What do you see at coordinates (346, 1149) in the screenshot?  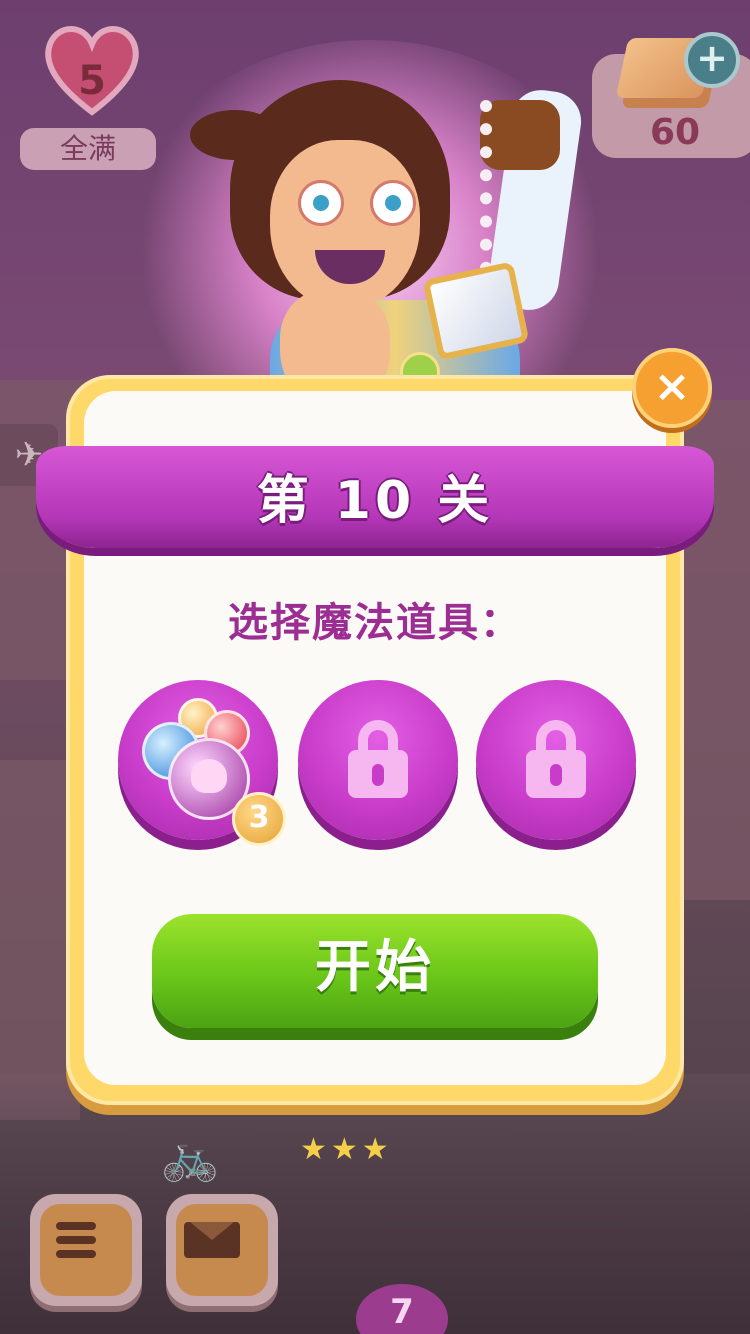 I see `level-stars: ★★★` at bounding box center [346, 1149].